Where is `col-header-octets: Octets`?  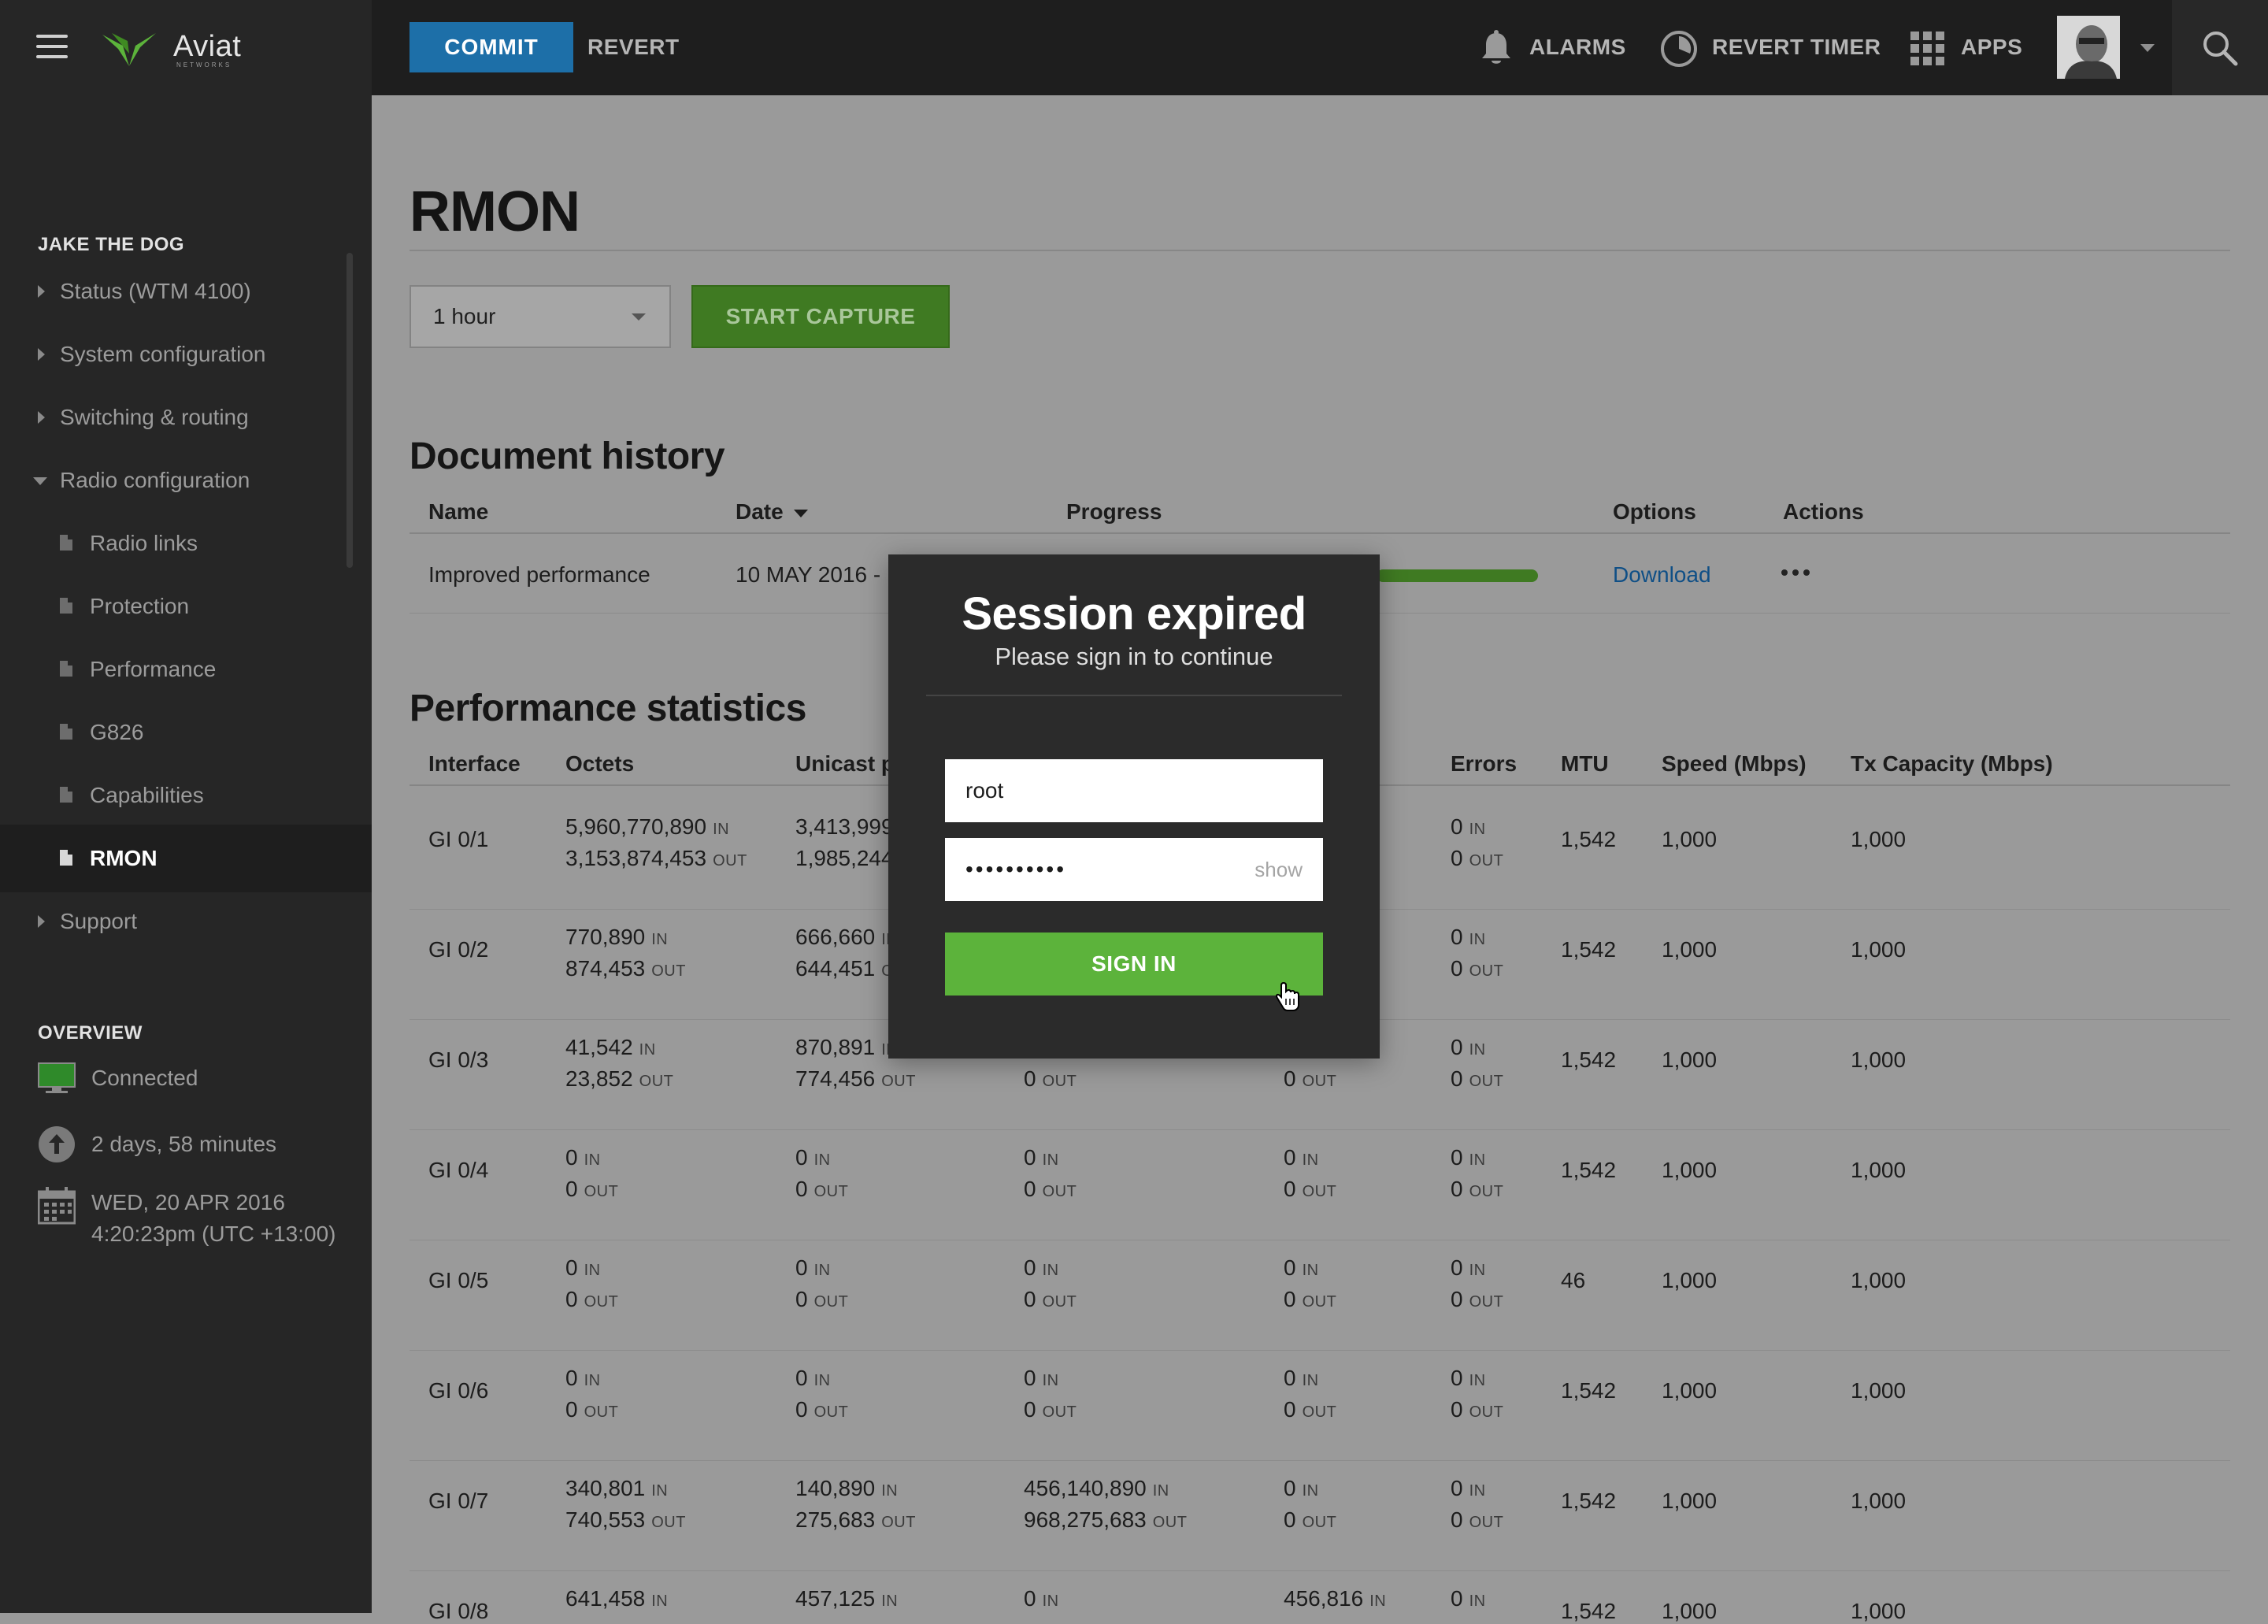 col-header-octets: Octets is located at coordinates (600, 763).